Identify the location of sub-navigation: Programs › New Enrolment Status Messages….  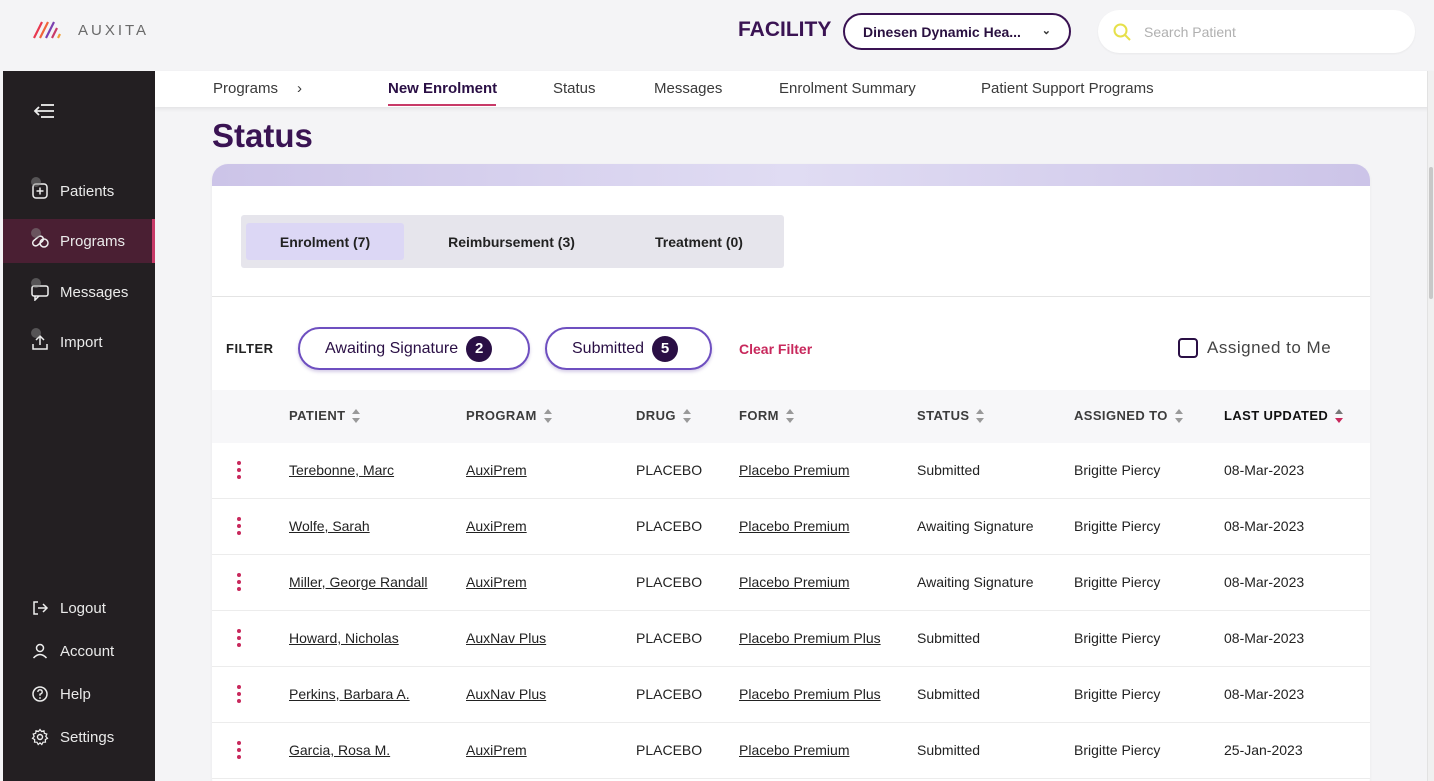
(794, 89).